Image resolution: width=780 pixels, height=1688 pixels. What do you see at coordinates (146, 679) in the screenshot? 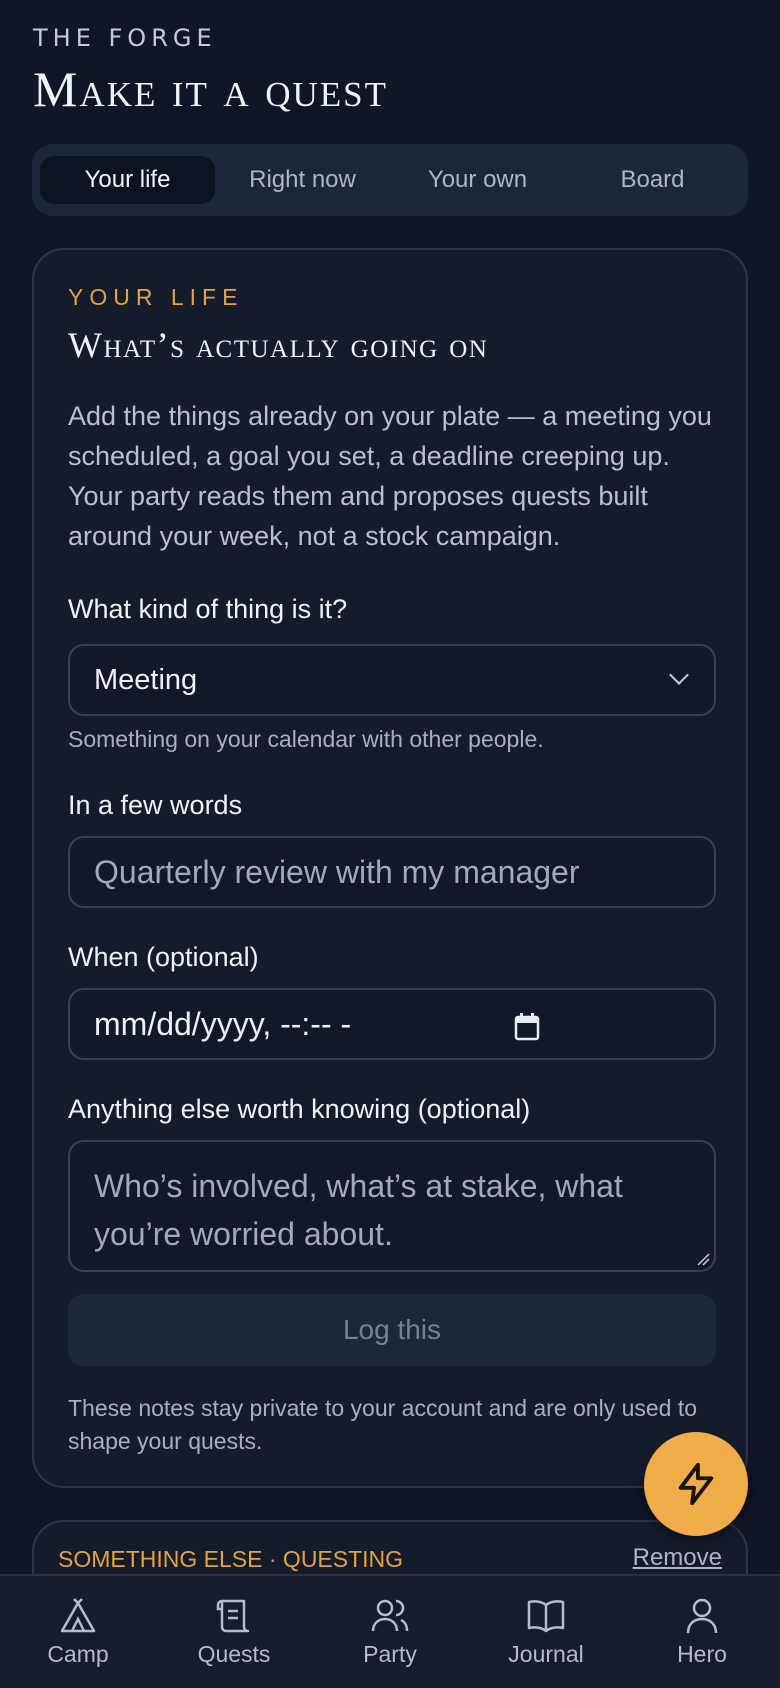
I see `kind-select-value: Meeting` at bounding box center [146, 679].